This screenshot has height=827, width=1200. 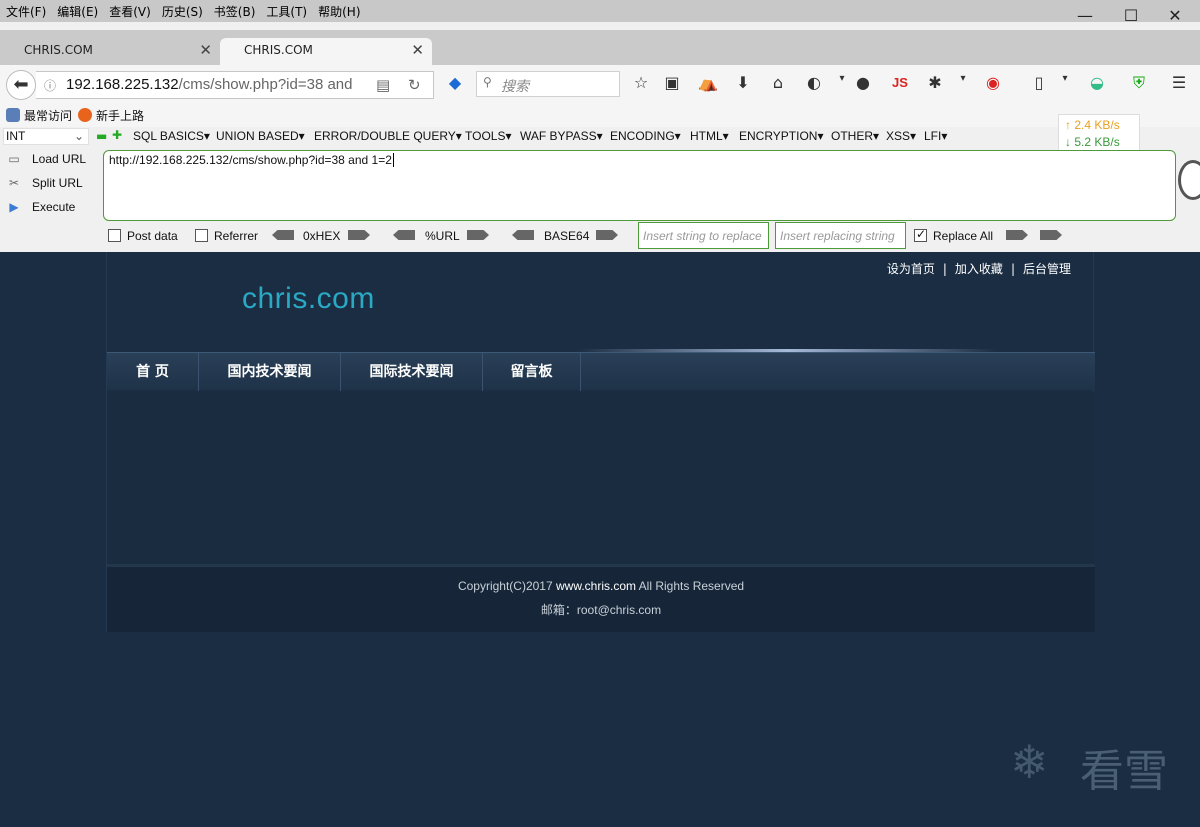 I want to click on tab-chris-1: CHRIS.COM ✕, so click(x=110, y=51).